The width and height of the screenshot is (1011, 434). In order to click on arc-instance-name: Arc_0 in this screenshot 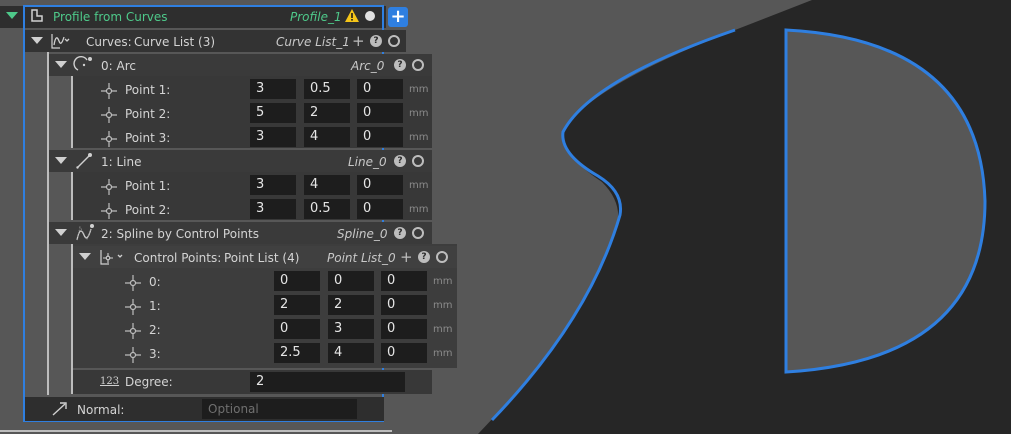, I will do `click(368, 66)`.